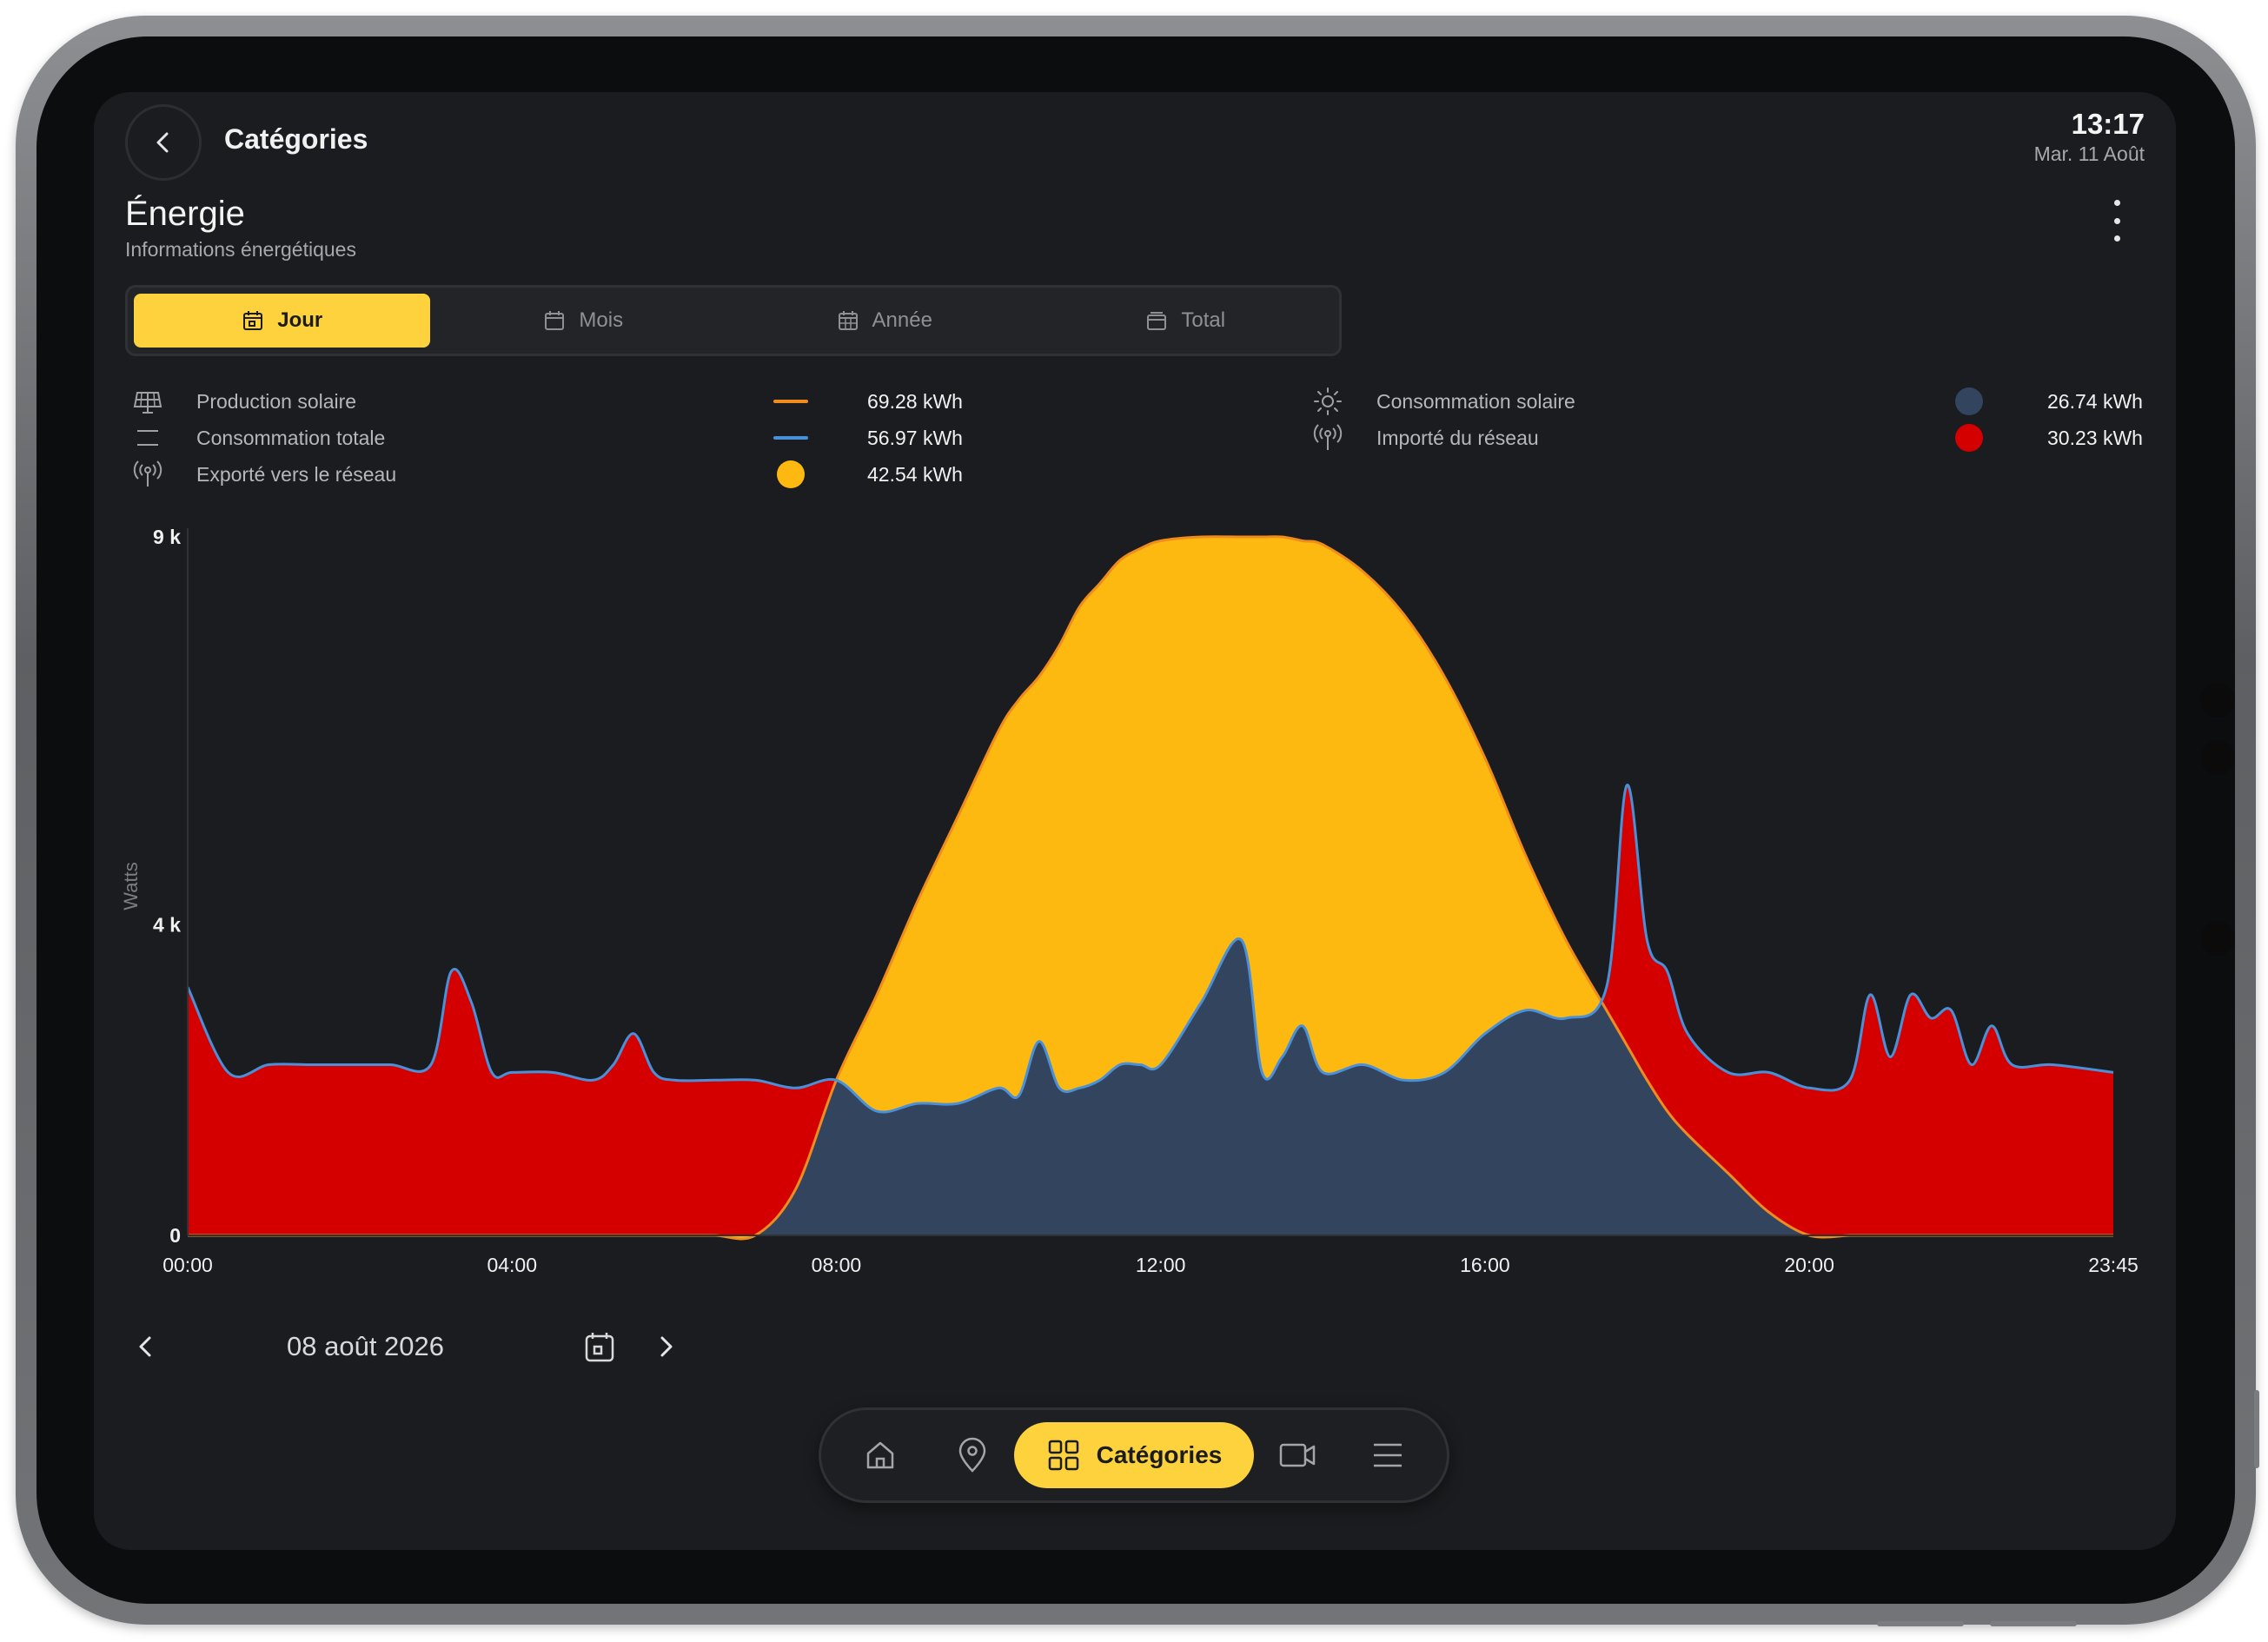  What do you see at coordinates (1063, 1455) in the screenshot?
I see `grid-icon` at bounding box center [1063, 1455].